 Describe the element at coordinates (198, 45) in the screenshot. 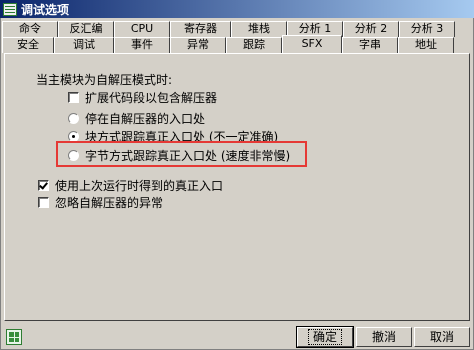

I see `tab-exceptions: 异常` at that location.